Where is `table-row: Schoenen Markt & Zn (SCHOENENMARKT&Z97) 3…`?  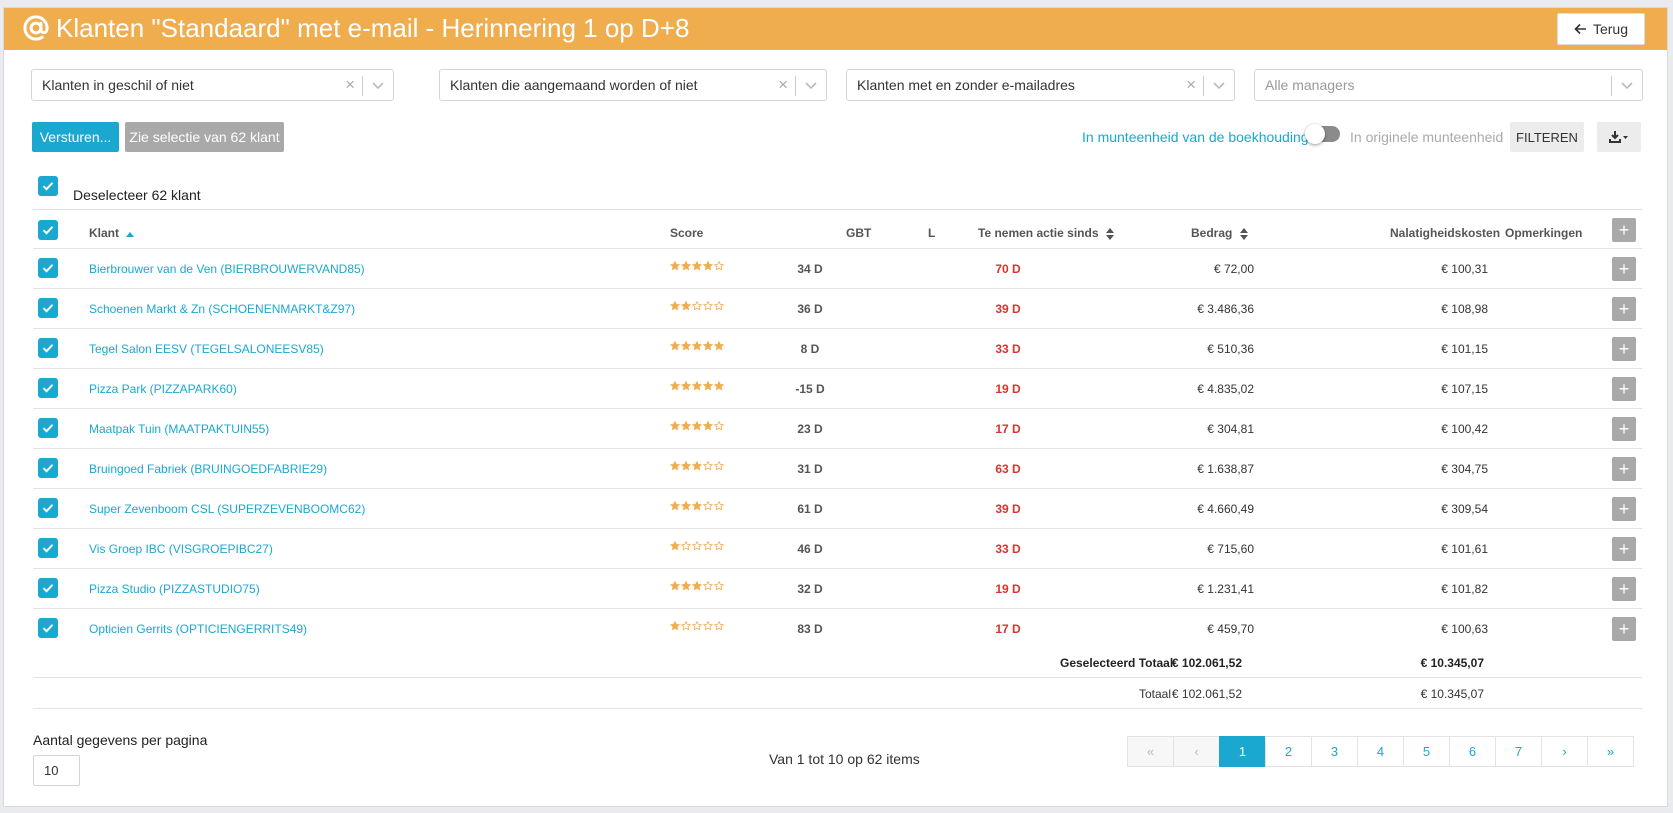
table-row: Schoenen Markt & Zn (SCHOENENMARKT&Z97) 3… is located at coordinates (837, 308).